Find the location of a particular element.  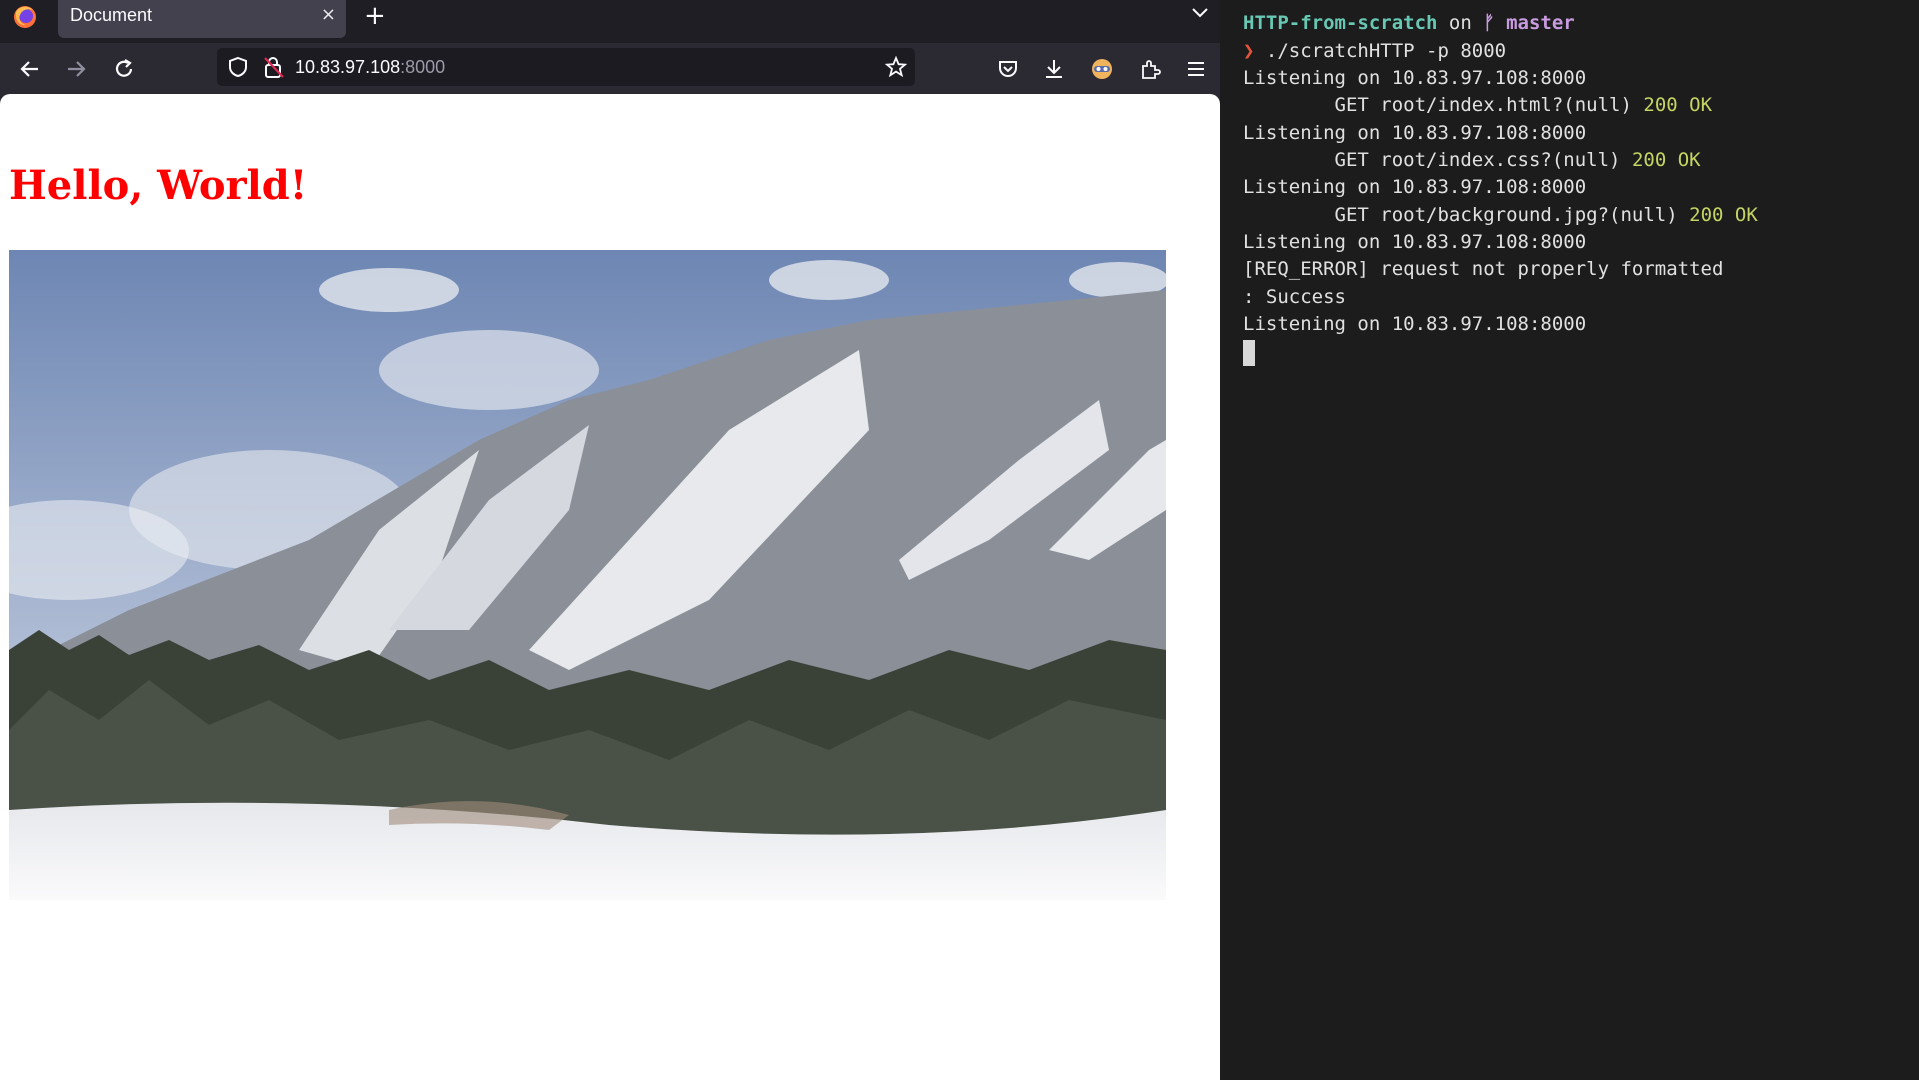

output-line: : Success is located at coordinates (1294, 297).